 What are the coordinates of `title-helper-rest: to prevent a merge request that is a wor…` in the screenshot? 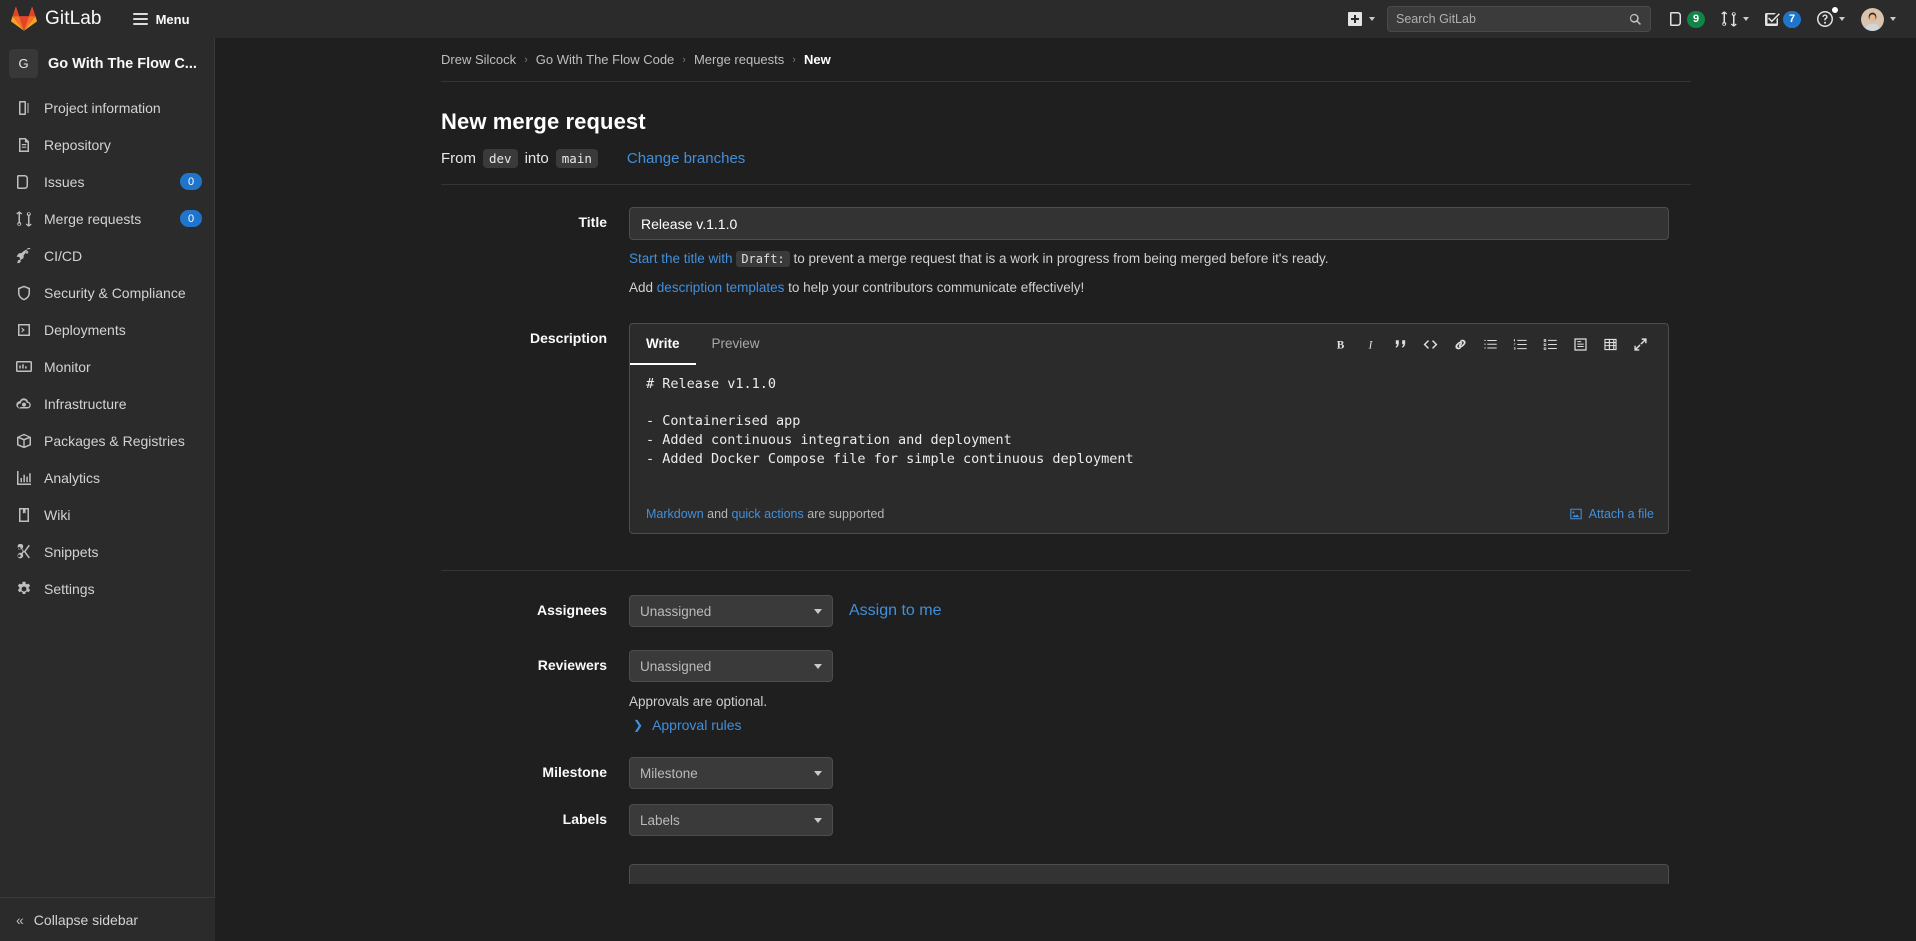 It's located at (1061, 258).